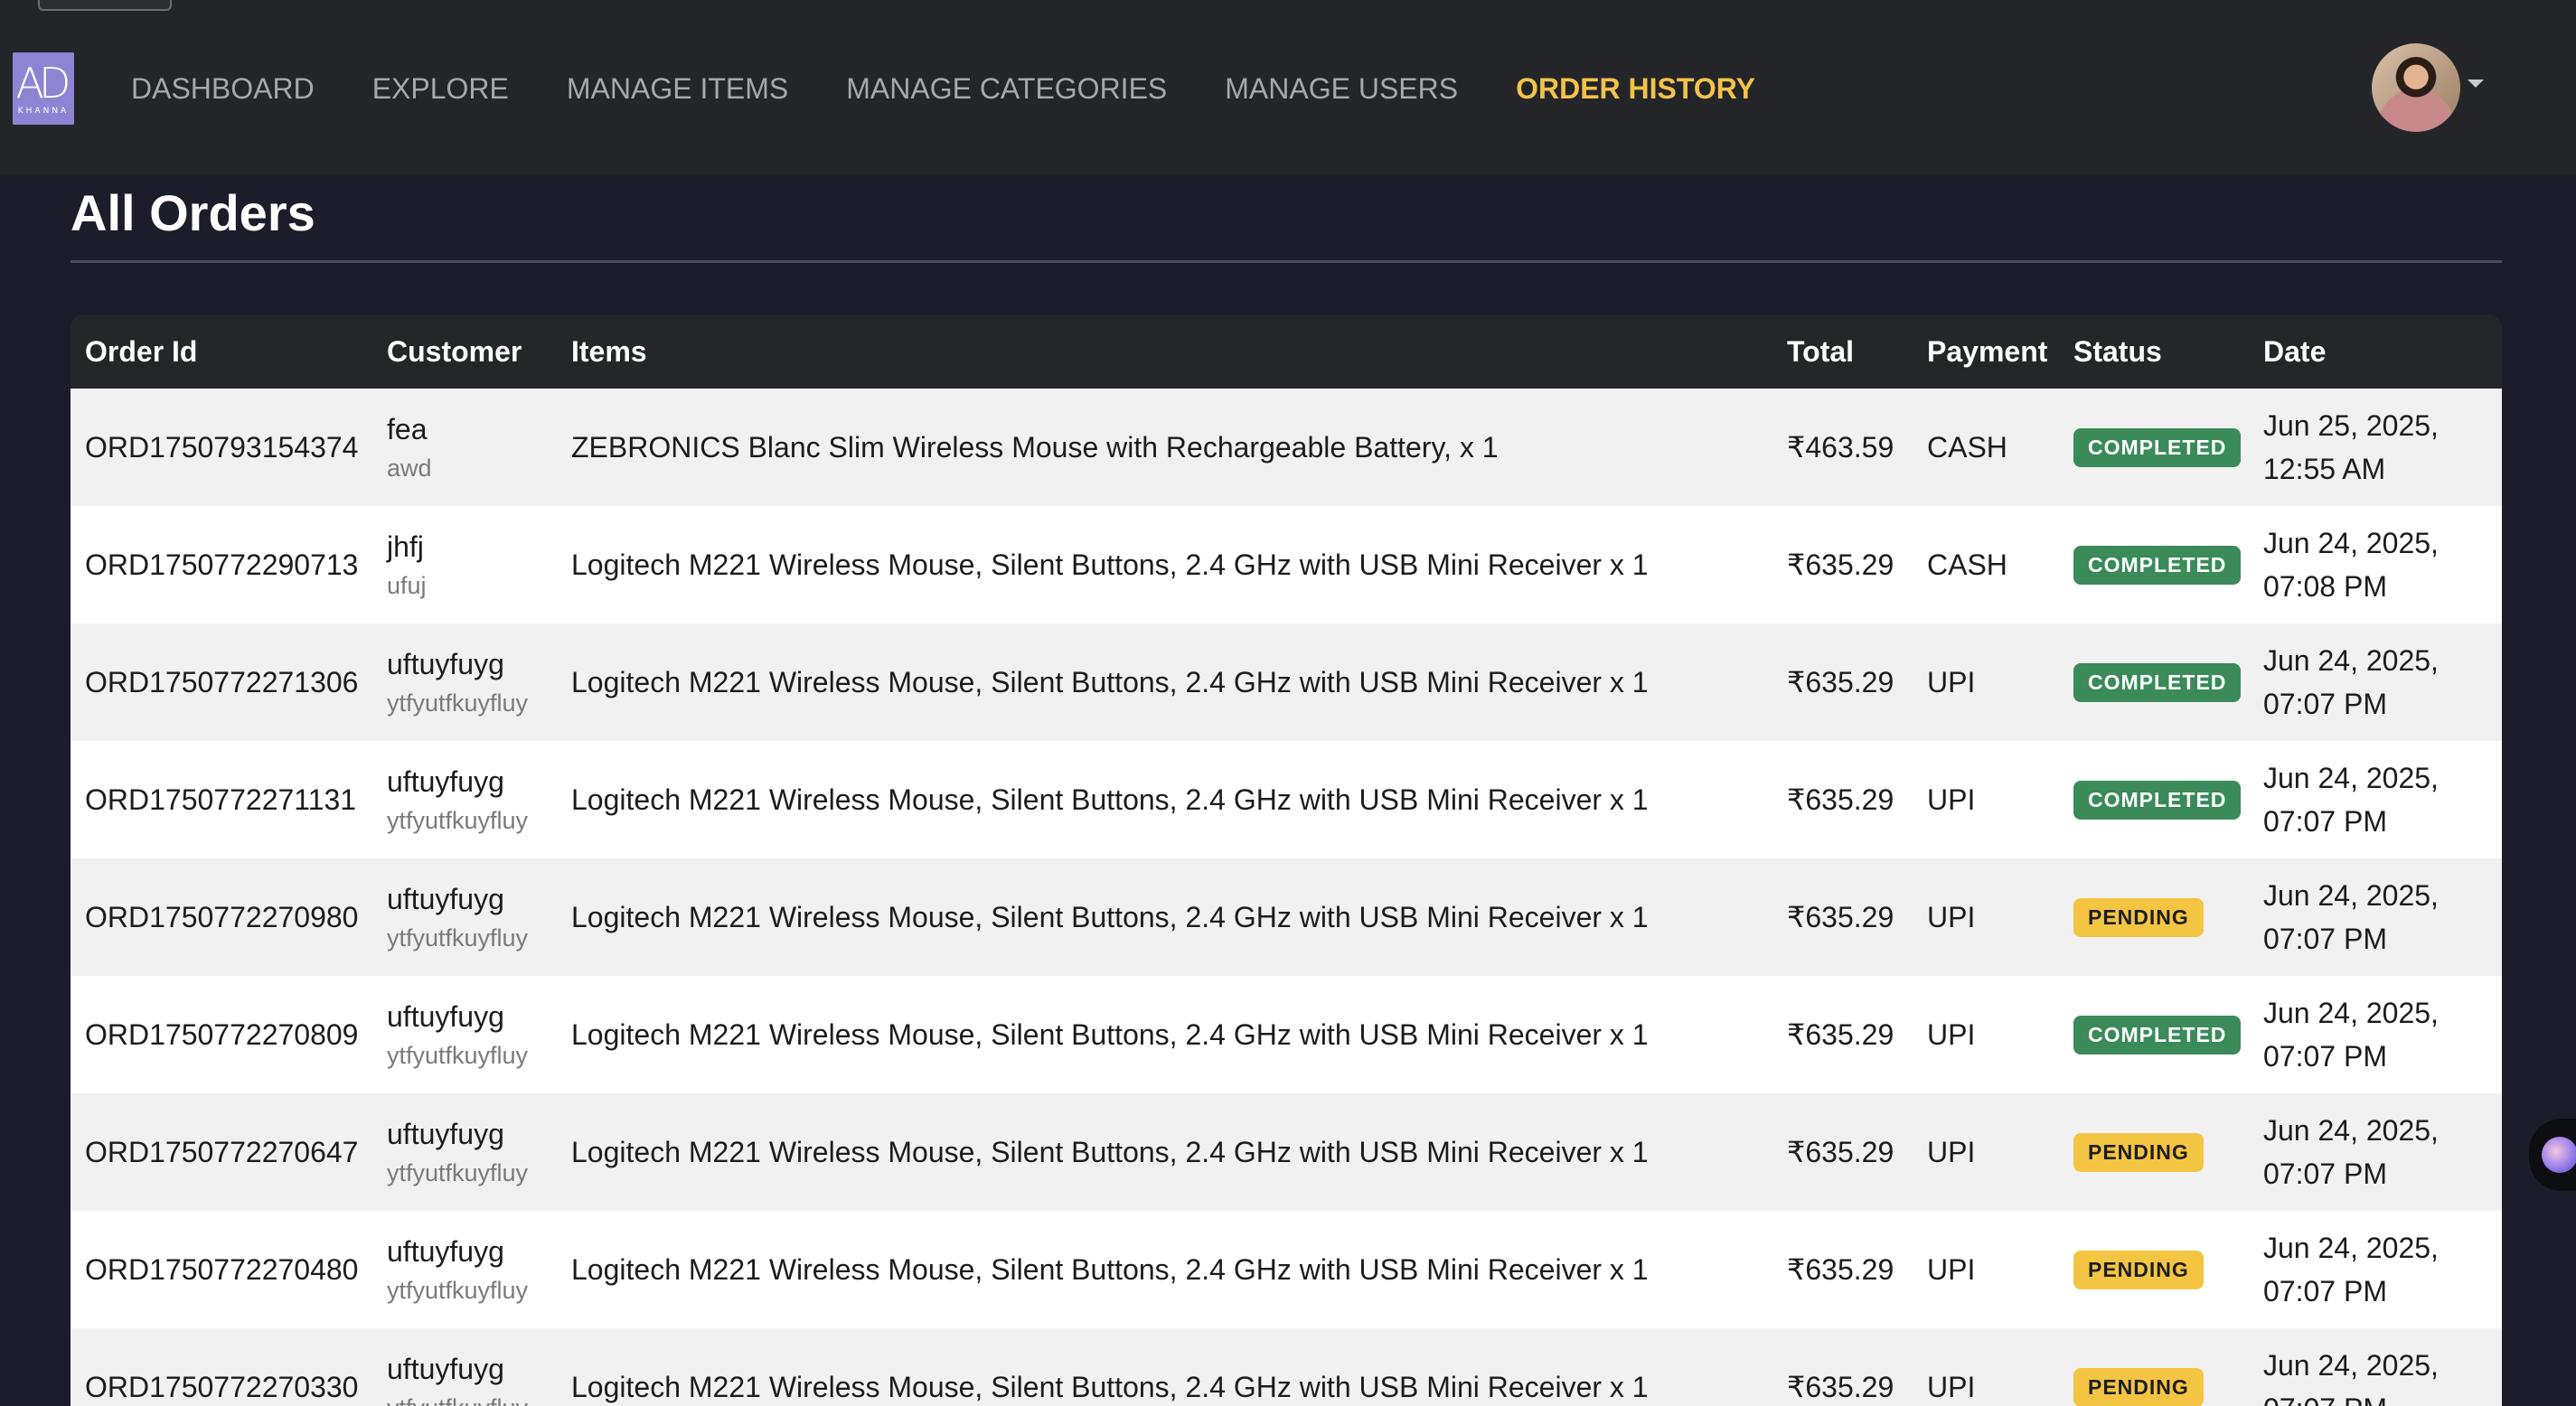 The height and width of the screenshot is (1406, 2576). Describe the element at coordinates (677, 89) in the screenshot. I see `nav-manage-items: MANAGE ITEMS` at that location.